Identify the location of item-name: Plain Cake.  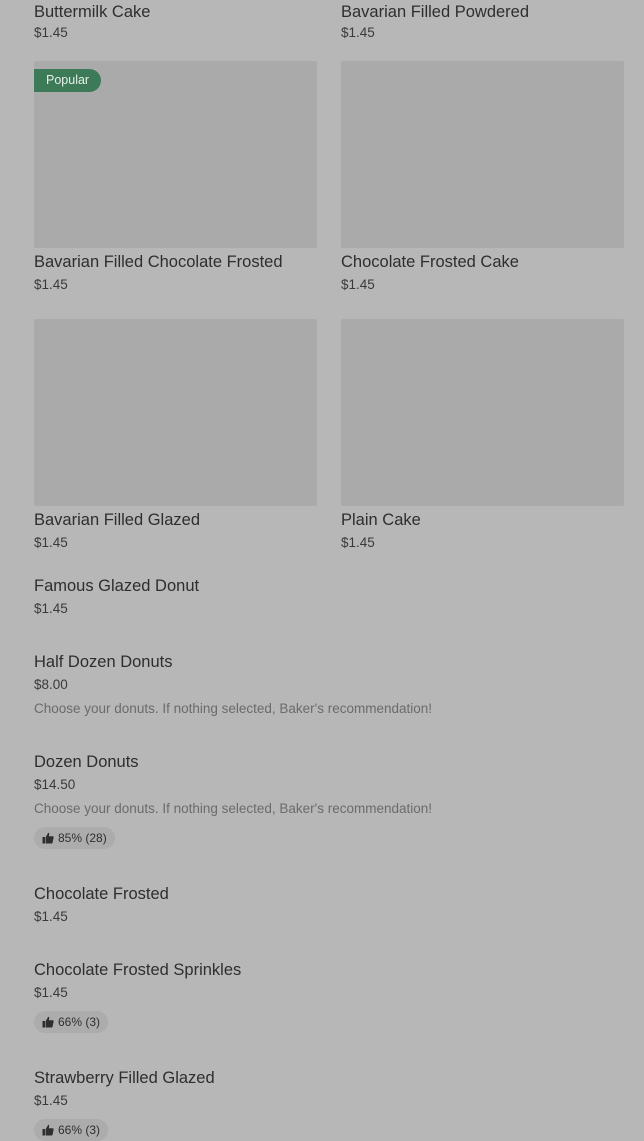
(381, 520).